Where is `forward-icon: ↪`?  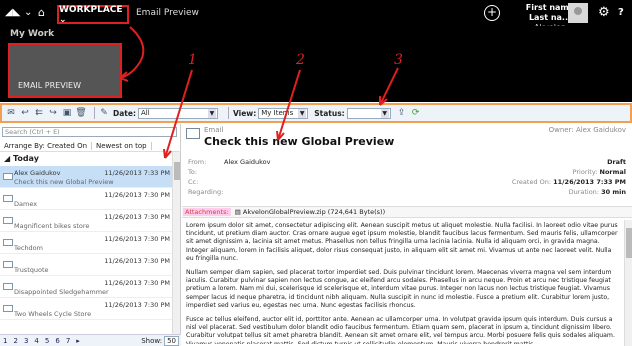 forward-icon: ↪ is located at coordinates (53, 113).